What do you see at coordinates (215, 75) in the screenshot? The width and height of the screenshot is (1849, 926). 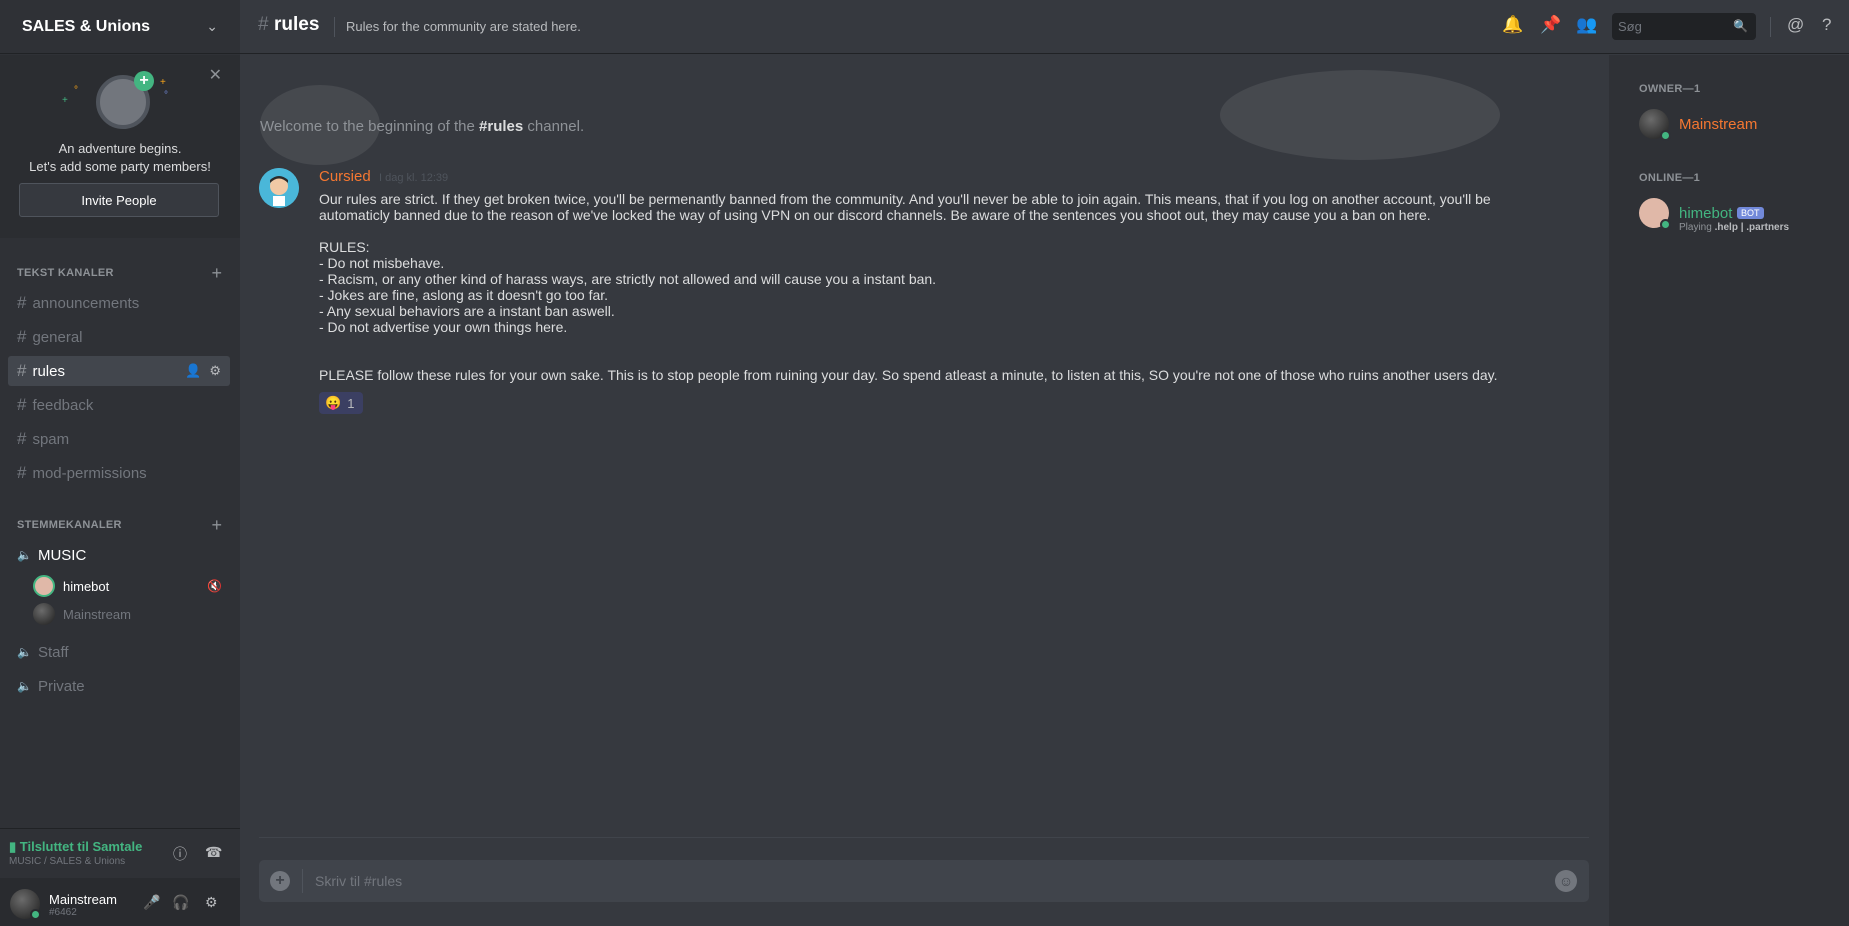 I see `close-icon: ✕` at bounding box center [215, 75].